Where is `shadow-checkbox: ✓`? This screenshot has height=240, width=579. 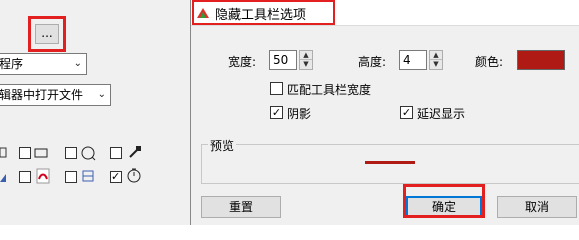
shadow-checkbox: ✓ is located at coordinates (276, 112).